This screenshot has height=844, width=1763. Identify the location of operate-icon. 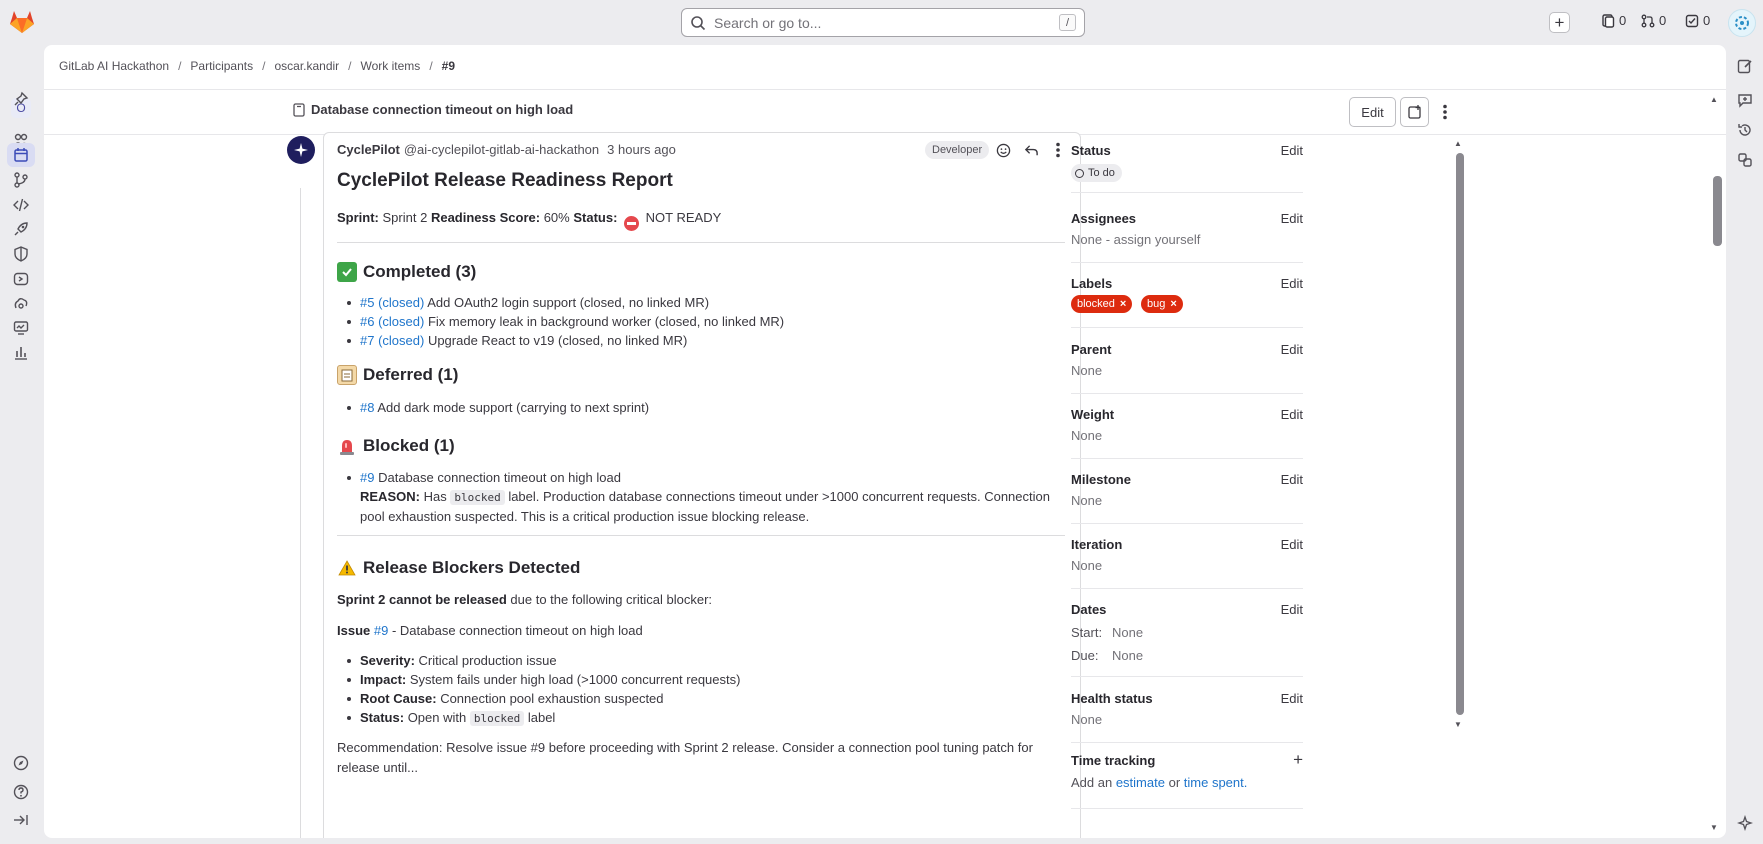
(21, 304).